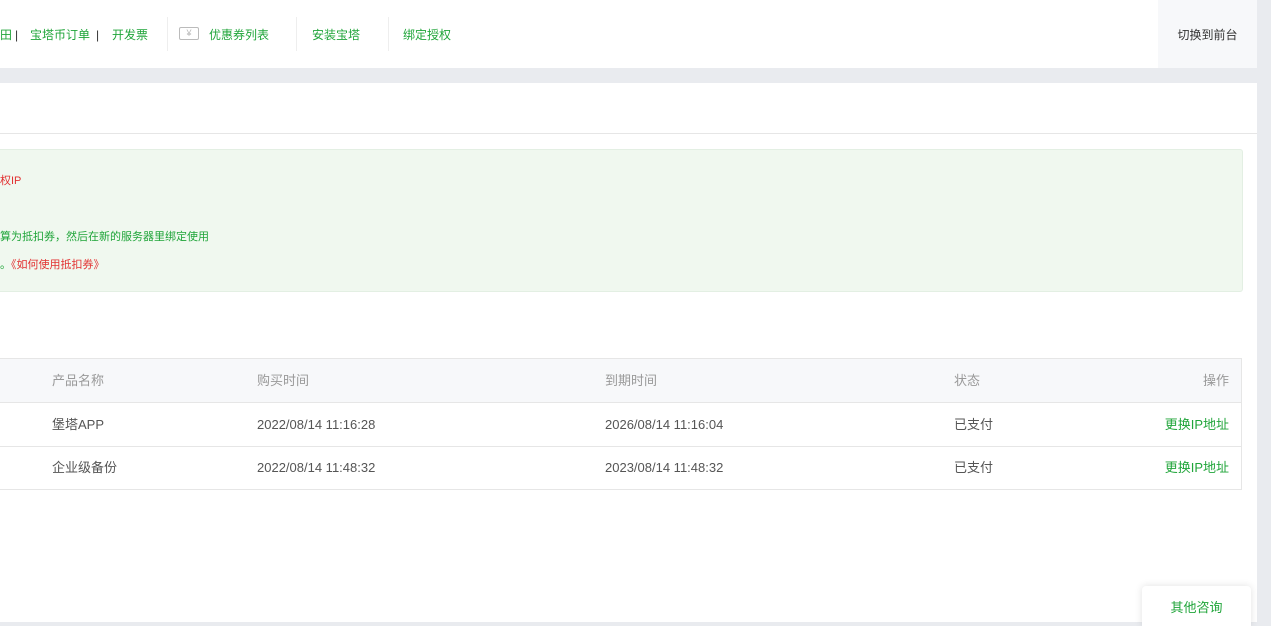 The height and width of the screenshot is (626, 1271). I want to click on switch-to-frontend-button: 切换到前台, so click(1207, 34).